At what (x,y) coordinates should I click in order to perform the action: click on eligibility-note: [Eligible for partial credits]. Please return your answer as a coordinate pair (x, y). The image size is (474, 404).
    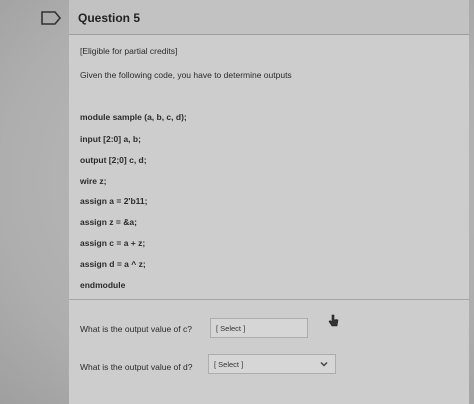
    Looking at the image, I should click on (129, 51).